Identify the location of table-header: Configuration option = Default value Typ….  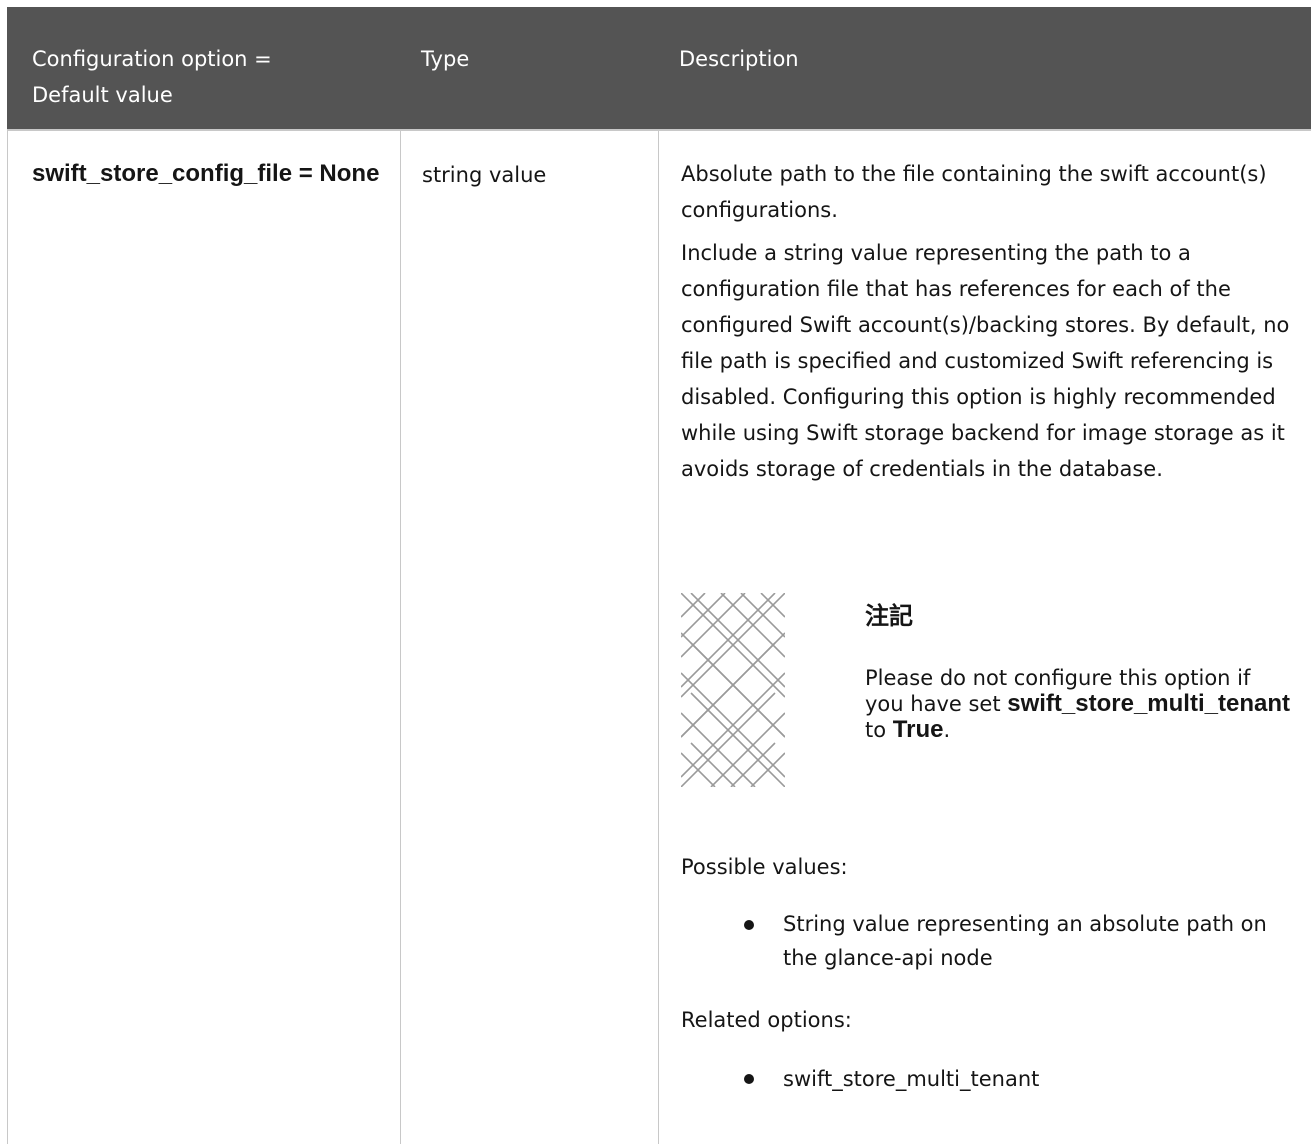
(659, 68).